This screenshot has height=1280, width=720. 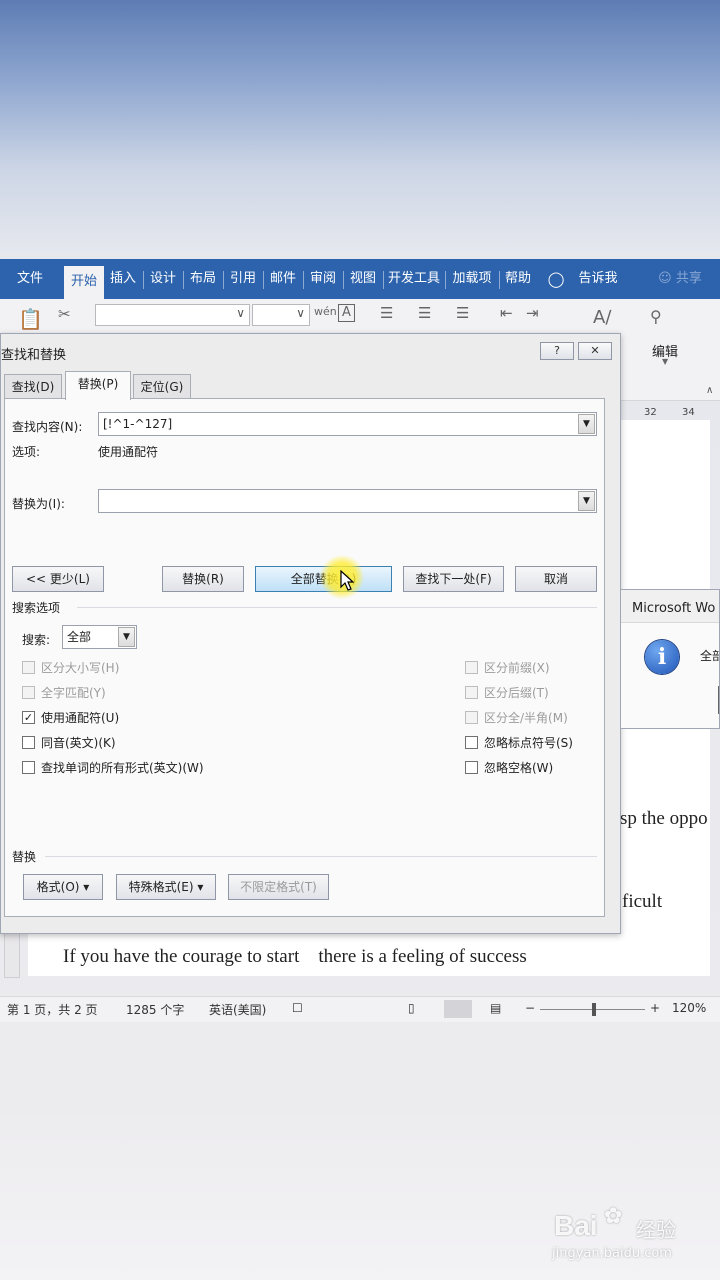 I want to click on styles-icon: A∕, so click(x=602, y=317).